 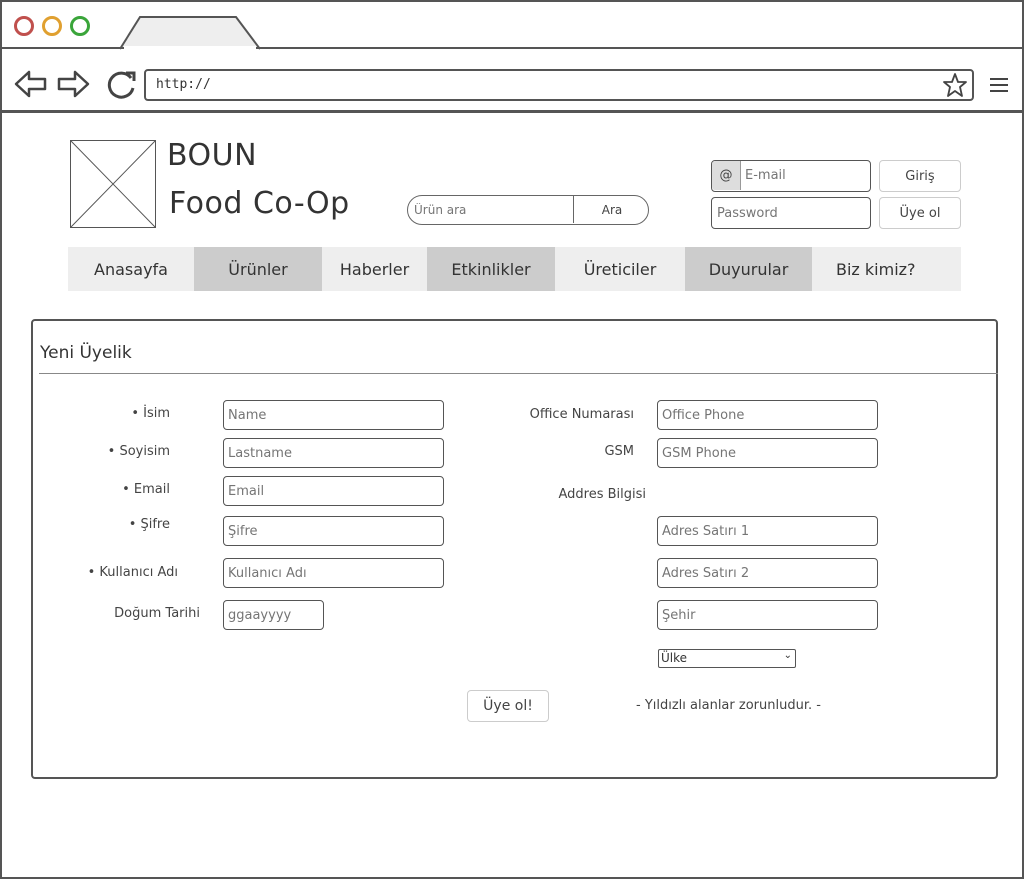 I want to click on country-select: Ülke ⌄, so click(x=727, y=658).